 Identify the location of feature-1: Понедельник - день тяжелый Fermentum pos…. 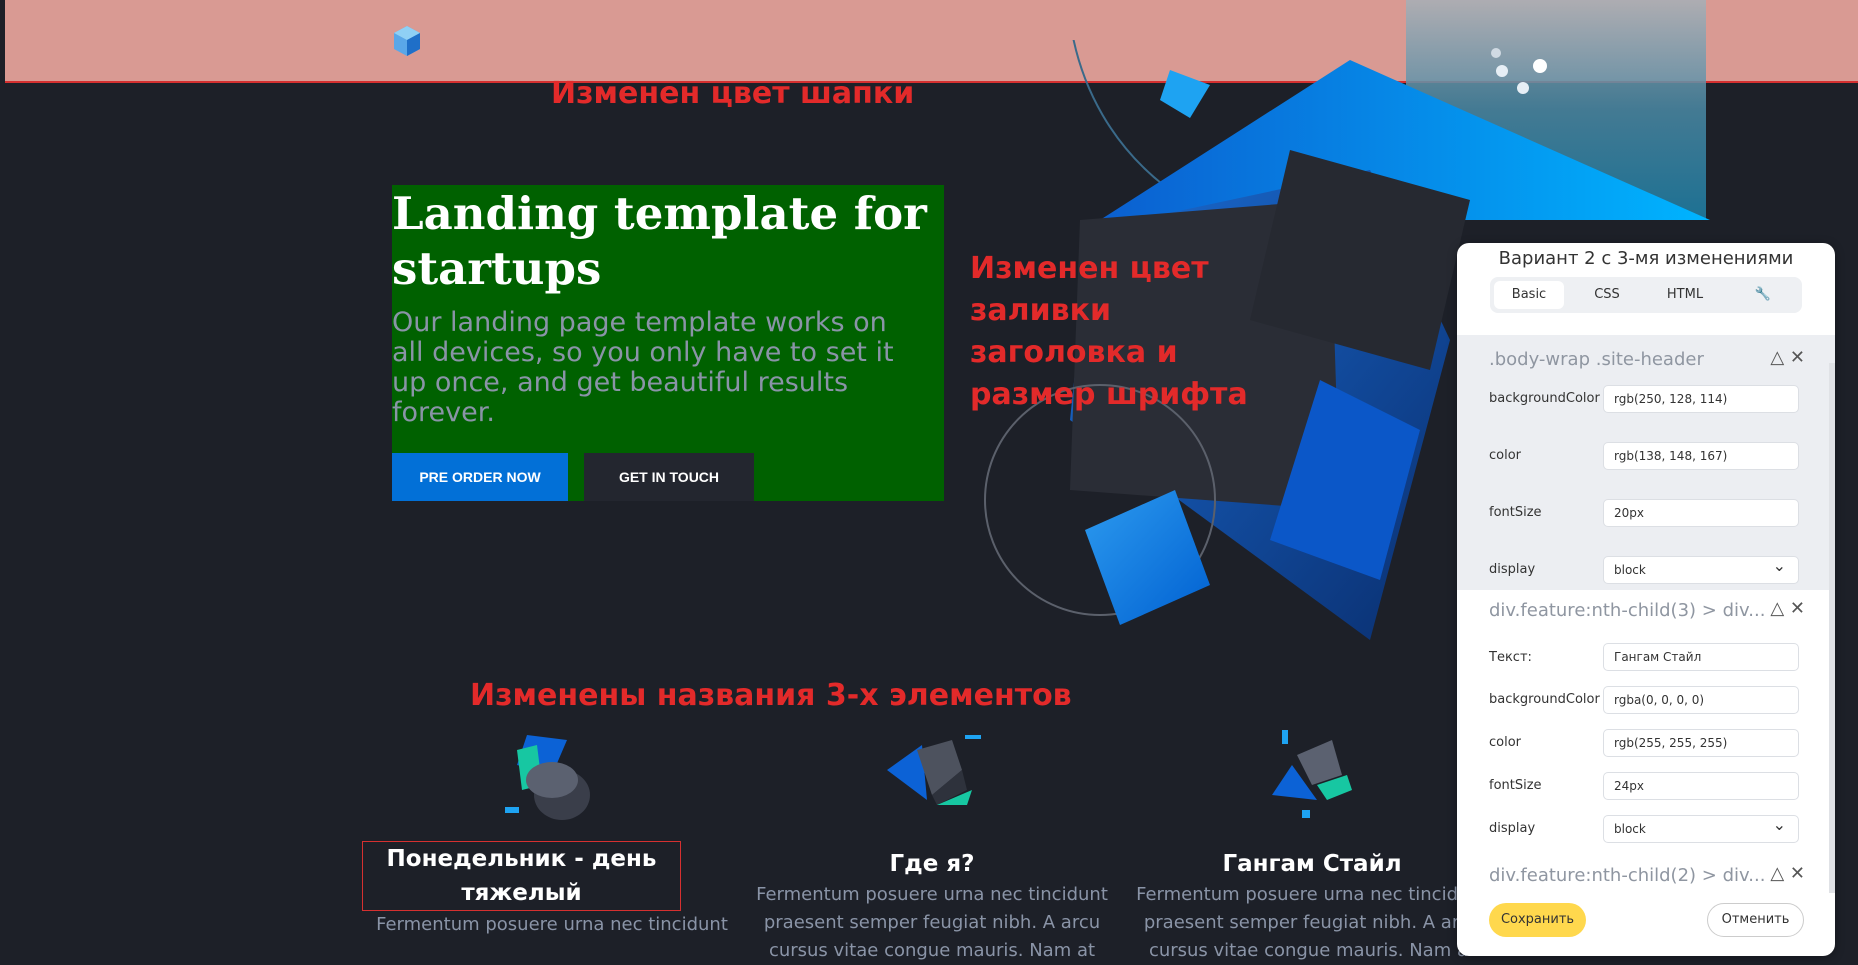
(552, 832).